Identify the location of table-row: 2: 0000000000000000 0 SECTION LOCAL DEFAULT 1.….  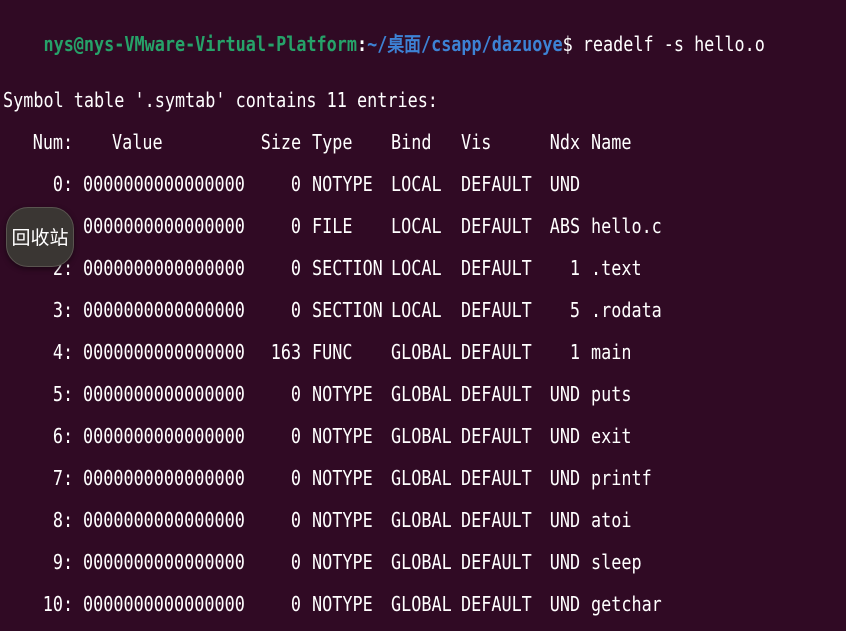
(423, 268).